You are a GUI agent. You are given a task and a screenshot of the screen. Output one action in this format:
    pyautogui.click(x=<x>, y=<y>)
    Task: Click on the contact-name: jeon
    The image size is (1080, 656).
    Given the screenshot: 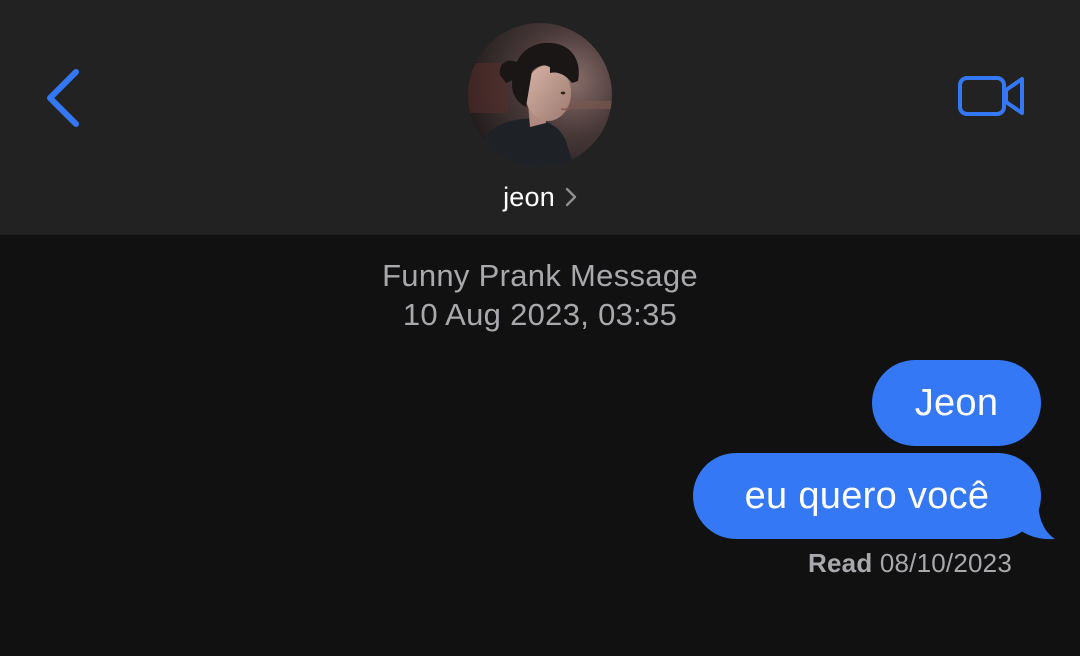 What is the action you would take?
    pyautogui.click(x=529, y=196)
    